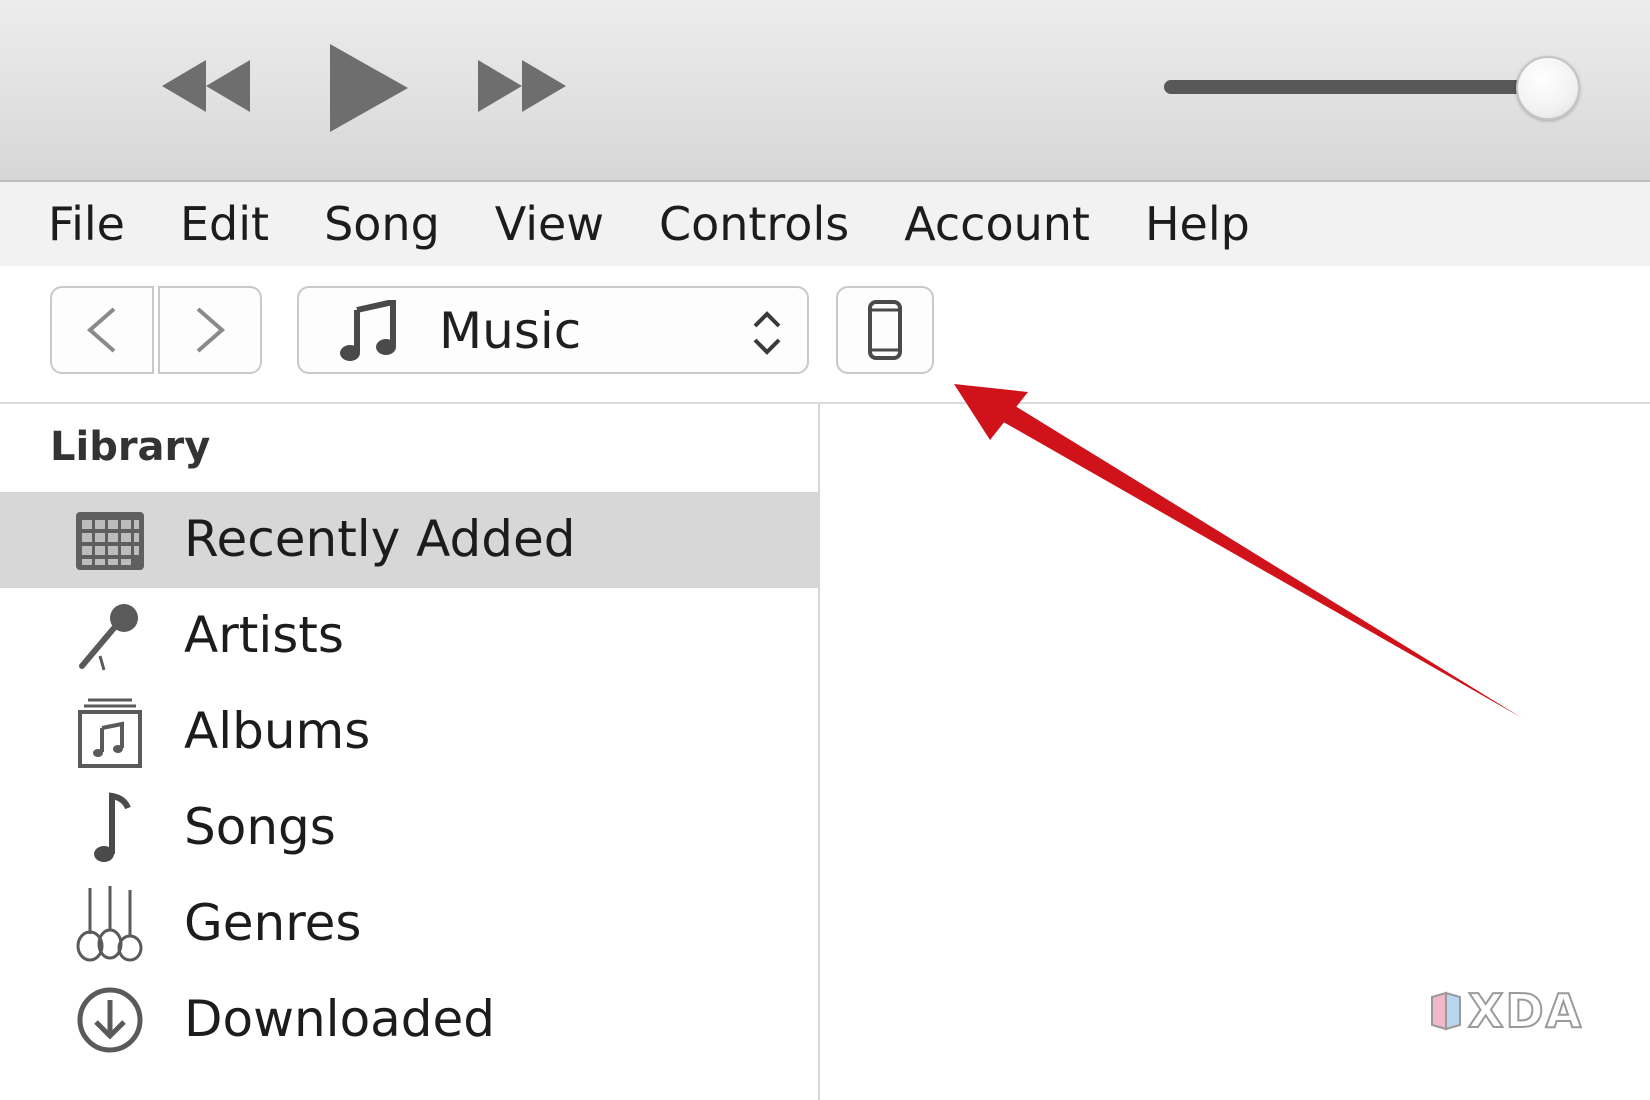  I want to click on back-button, so click(102, 330).